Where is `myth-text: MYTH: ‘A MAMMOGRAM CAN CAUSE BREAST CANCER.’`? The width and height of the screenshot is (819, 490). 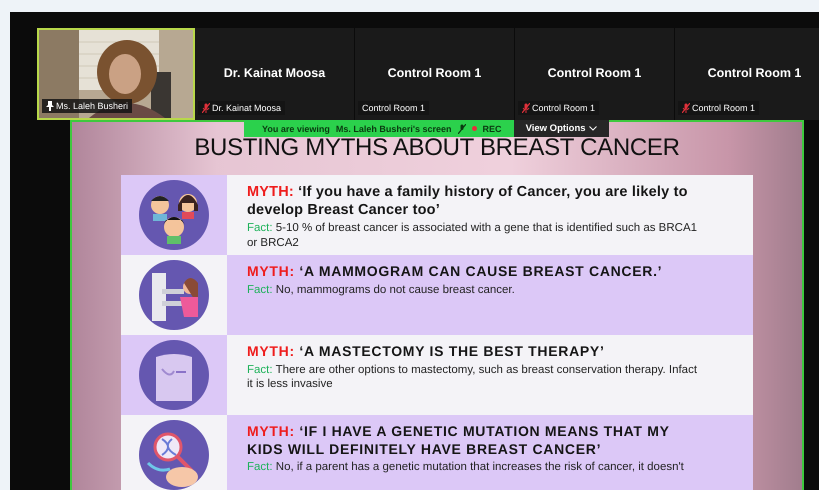
myth-text: MYTH: ‘A MAMMOGRAM CAN CAUSE BREAST CANCER.’ is located at coordinates (455, 271).